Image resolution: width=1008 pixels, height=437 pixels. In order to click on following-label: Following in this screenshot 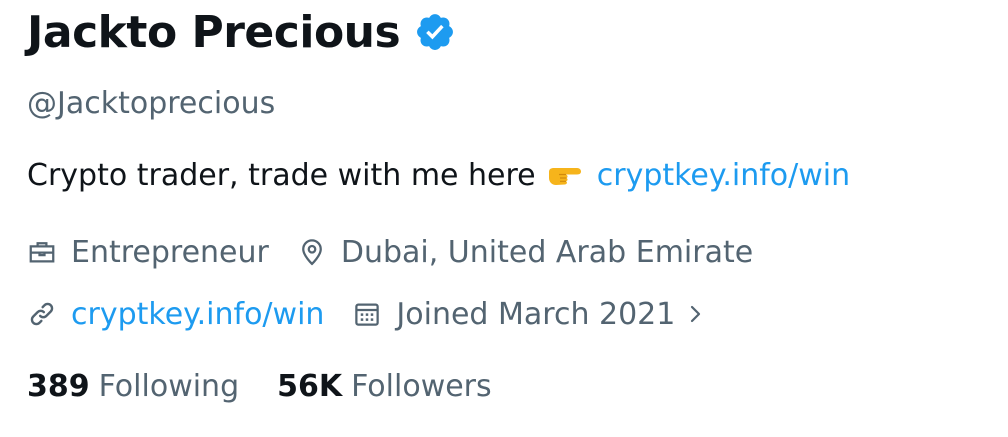, I will do `click(169, 386)`.